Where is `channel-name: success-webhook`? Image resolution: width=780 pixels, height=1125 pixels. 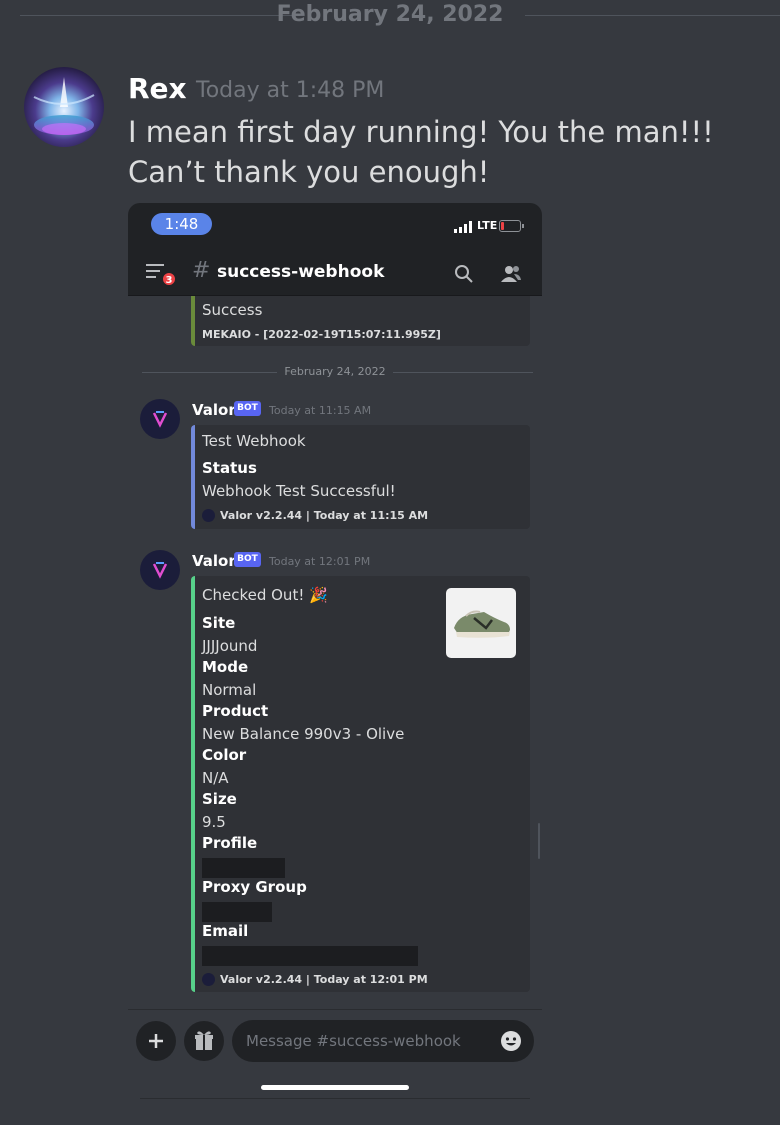 channel-name: success-webhook is located at coordinates (300, 272).